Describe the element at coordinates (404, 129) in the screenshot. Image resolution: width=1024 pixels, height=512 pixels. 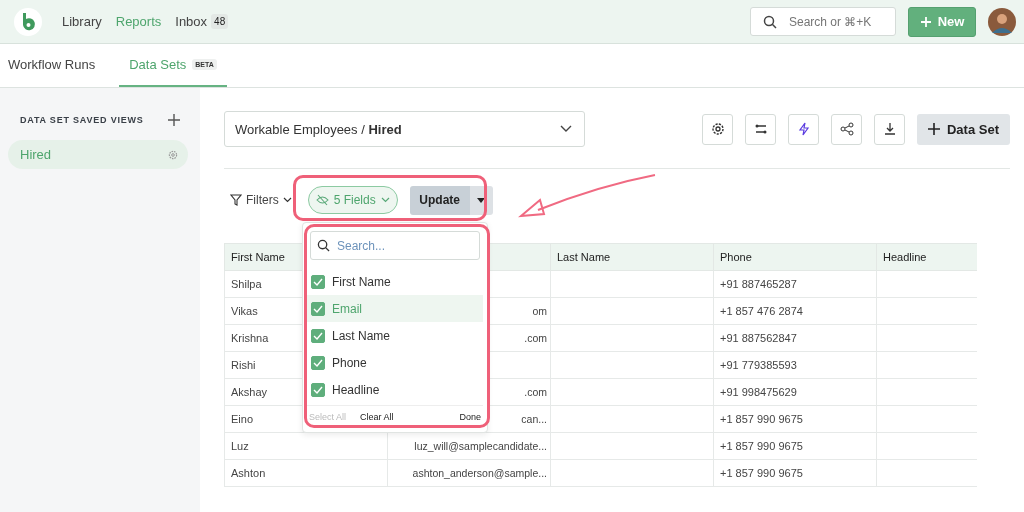
I see `dataset-select: Workable Employees / Hired` at that location.